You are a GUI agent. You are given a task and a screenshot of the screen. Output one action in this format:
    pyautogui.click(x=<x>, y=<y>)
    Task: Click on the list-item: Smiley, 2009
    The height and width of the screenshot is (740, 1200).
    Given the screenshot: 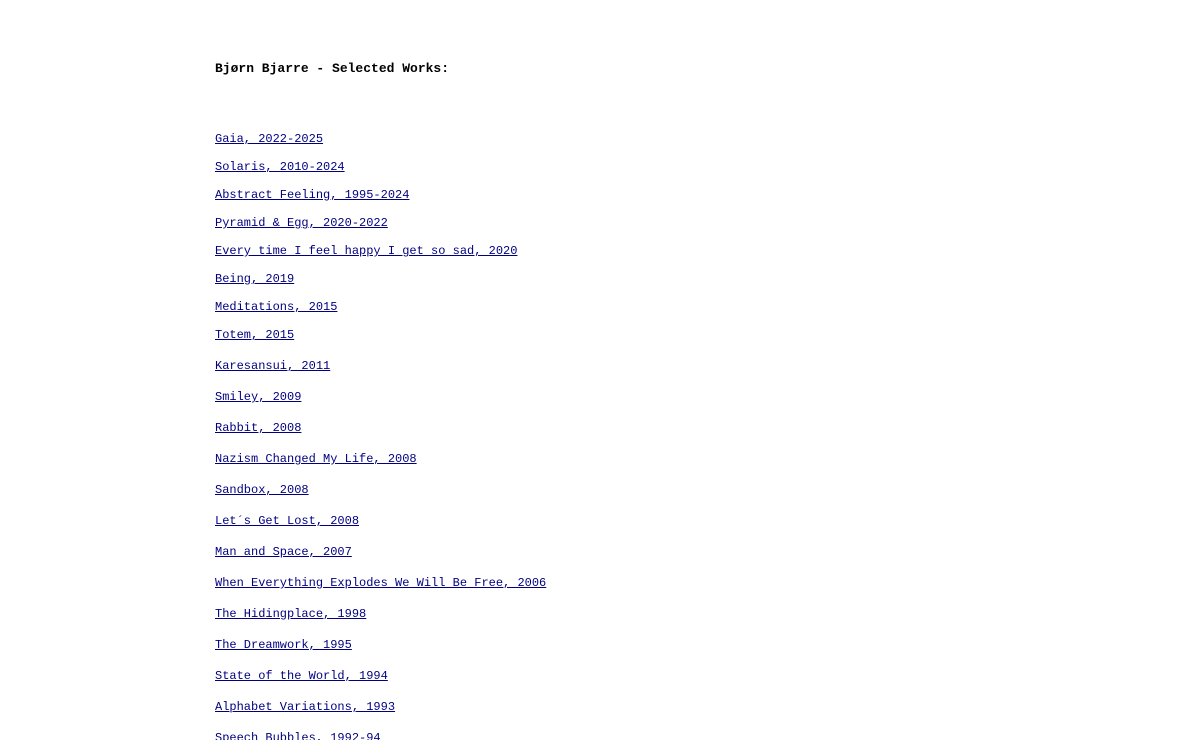 What is the action you would take?
    pyautogui.click(x=380, y=404)
    